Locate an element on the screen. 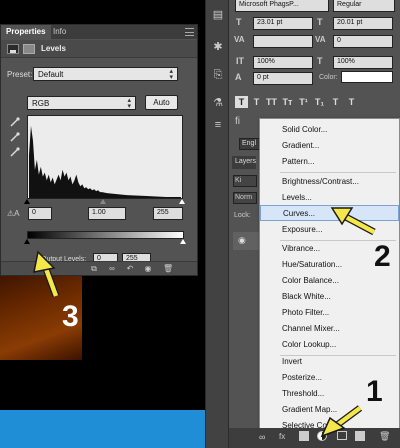  arrow-to-curves is located at coordinates (353, 221).